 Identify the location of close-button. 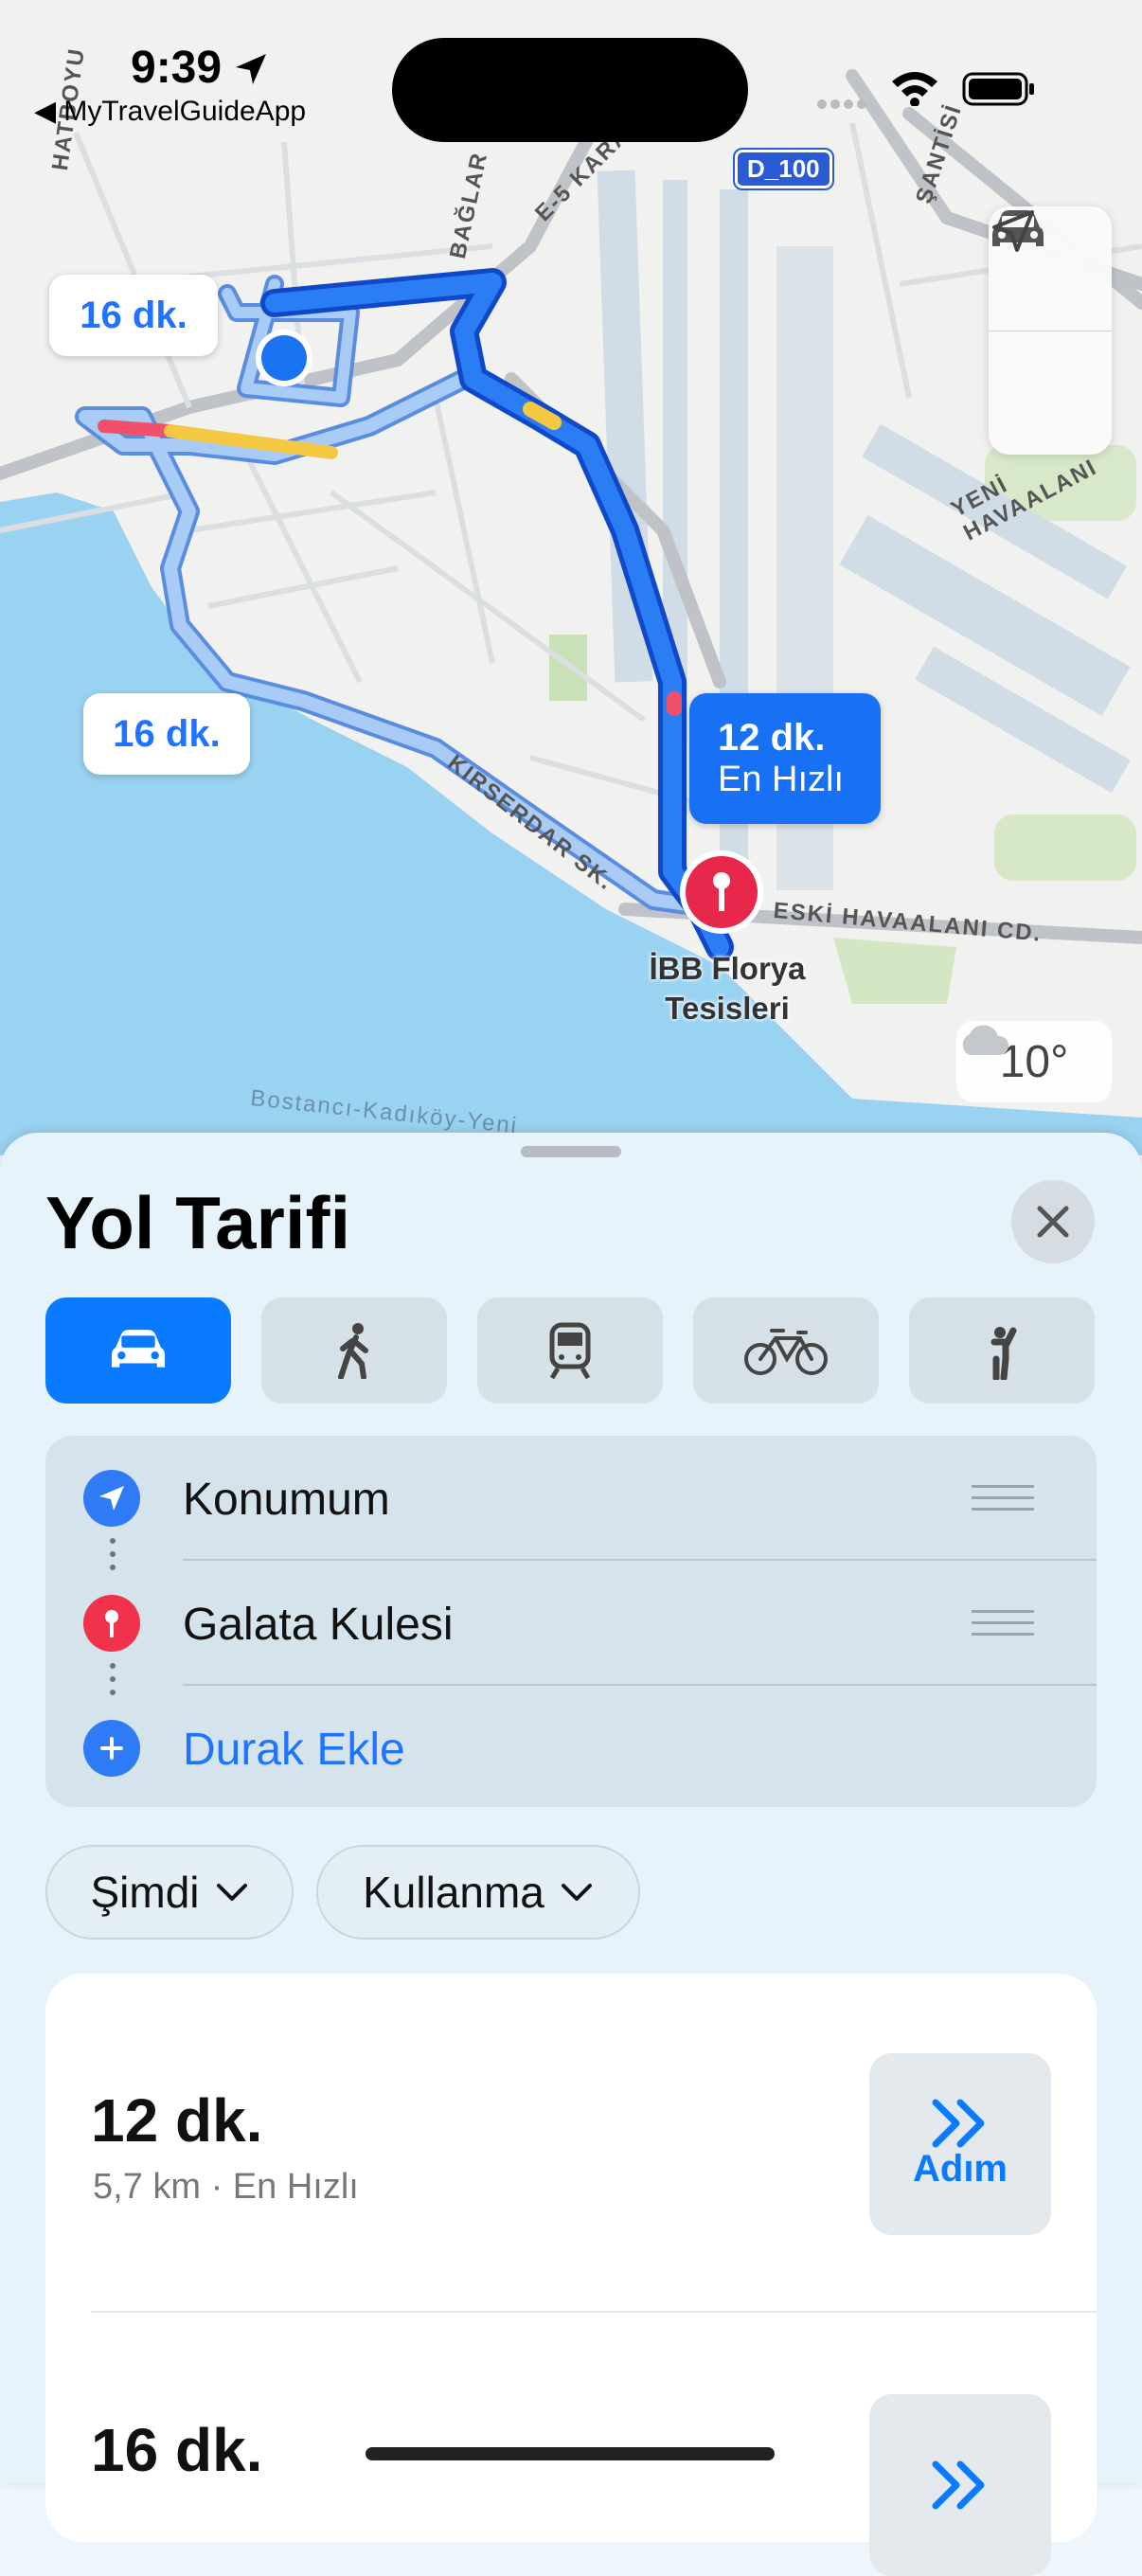
(1053, 1221).